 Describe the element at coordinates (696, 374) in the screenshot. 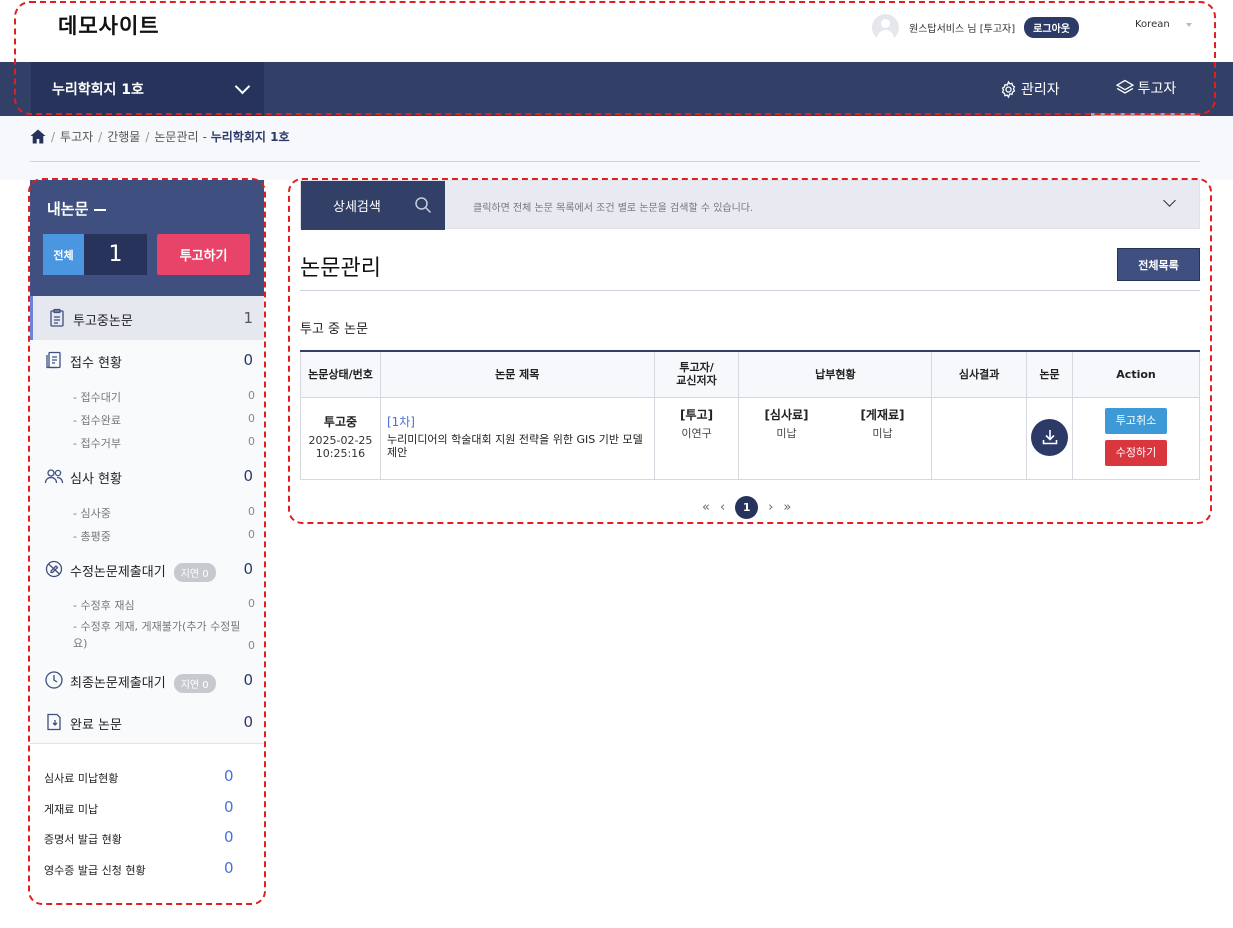

I see `col-author: 투고자/교신저자` at that location.